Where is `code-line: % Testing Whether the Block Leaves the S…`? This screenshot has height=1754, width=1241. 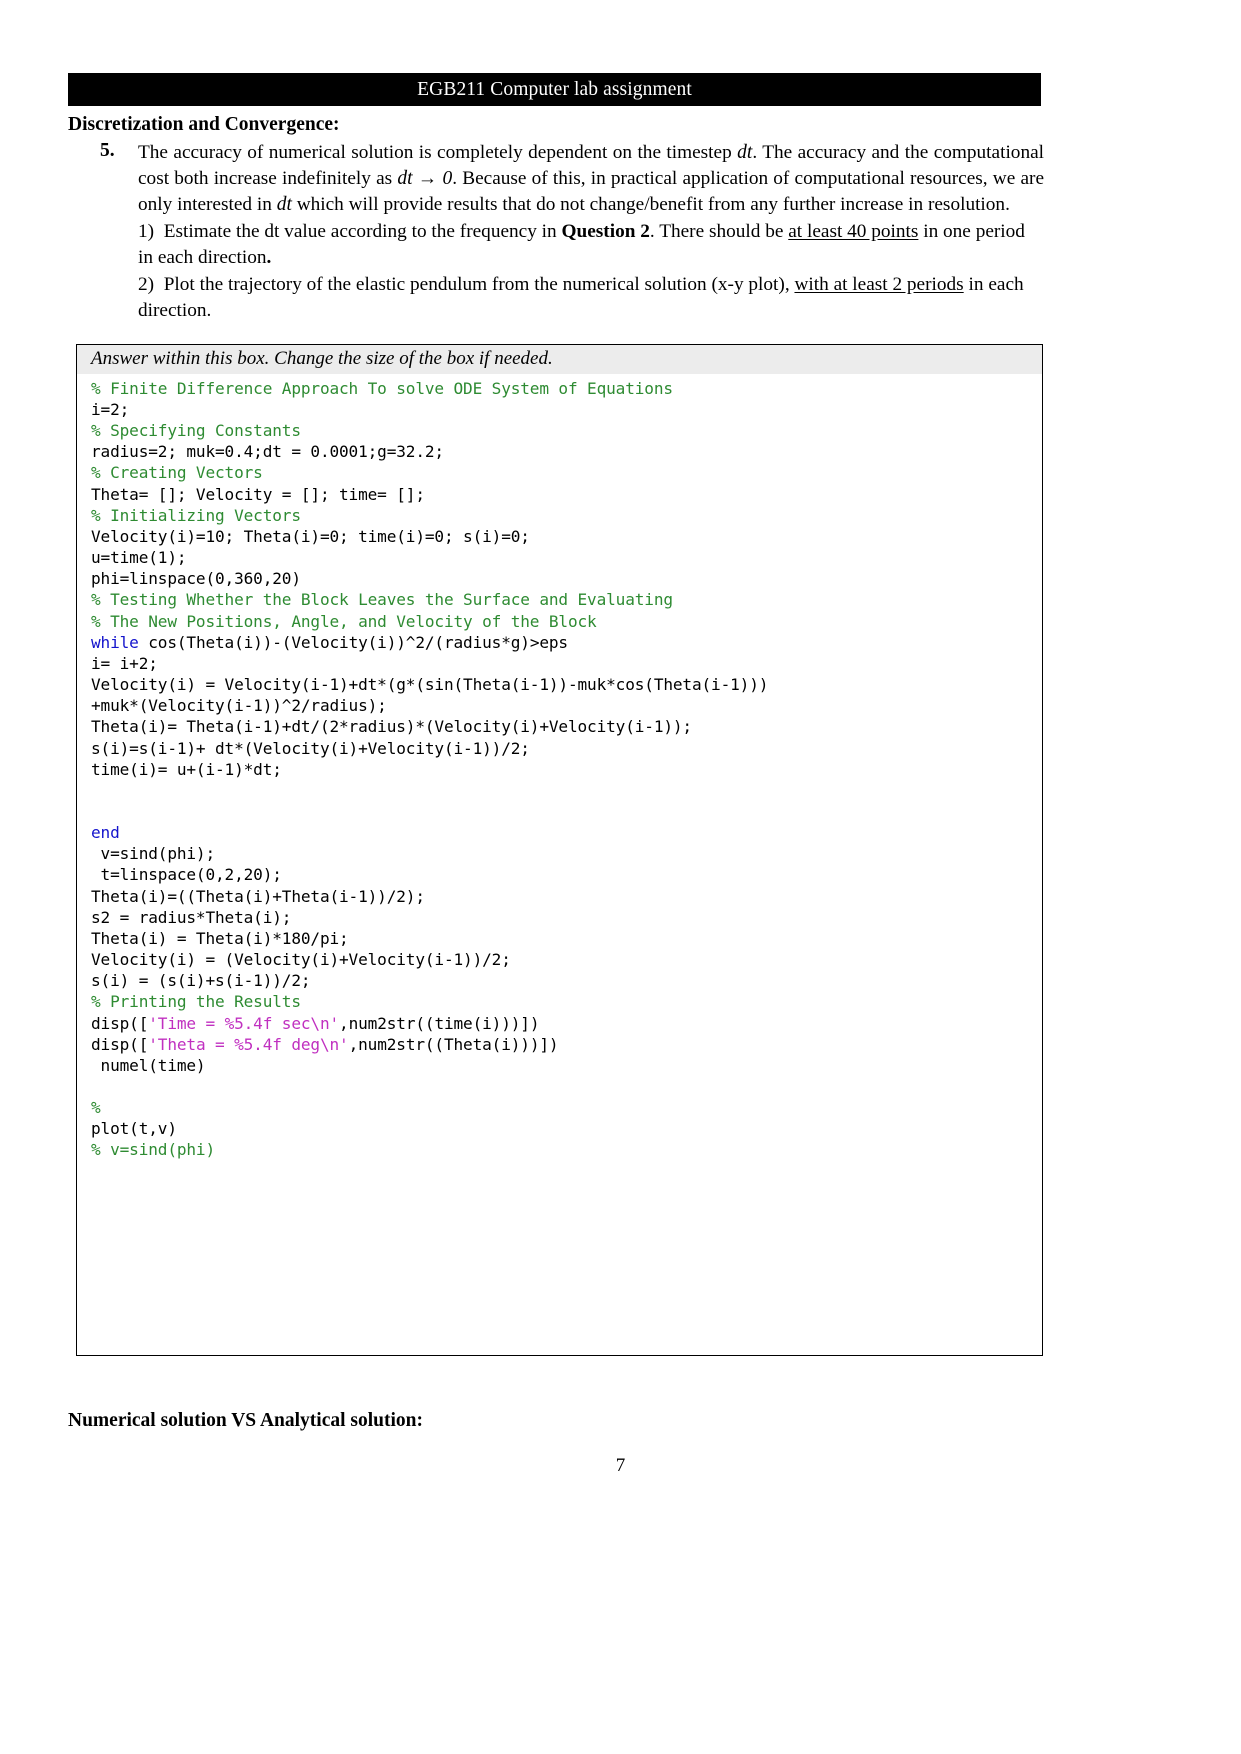 code-line: % Testing Whether the Block Leaves the S… is located at coordinates (566, 599).